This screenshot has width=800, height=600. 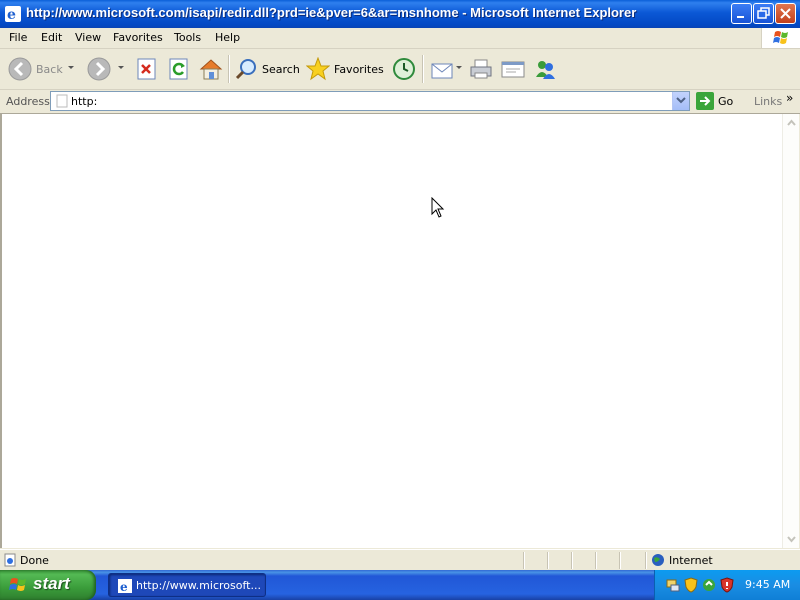 I want to click on back-button: Back, so click(x=35, y=69).